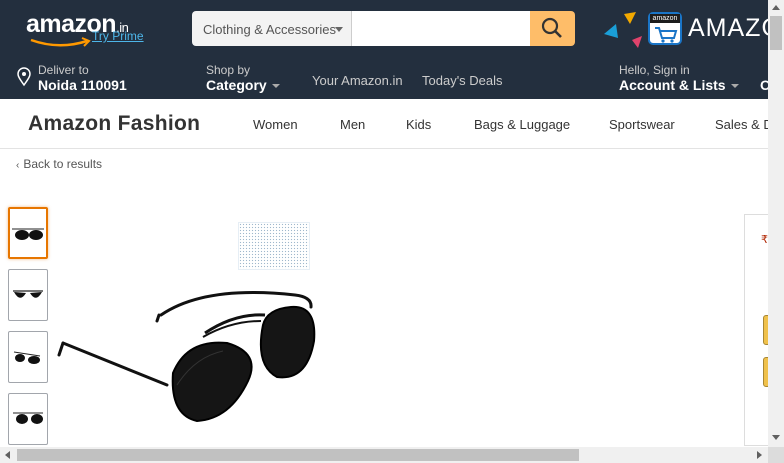 The image size is (784, 463). Describe the element at coordinates (759, 455) in the screenshot. I see `scroll-right-icon` at that location.